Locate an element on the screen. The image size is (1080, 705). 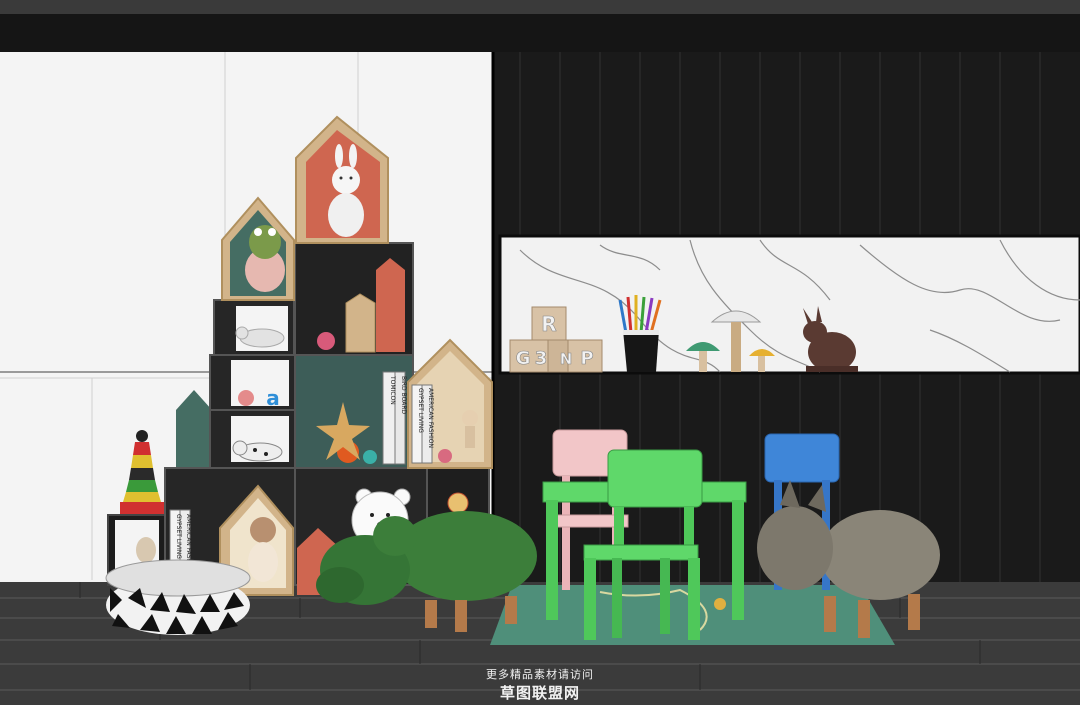
block-letter-bottom-right: P is located at coordinates (586, 358).